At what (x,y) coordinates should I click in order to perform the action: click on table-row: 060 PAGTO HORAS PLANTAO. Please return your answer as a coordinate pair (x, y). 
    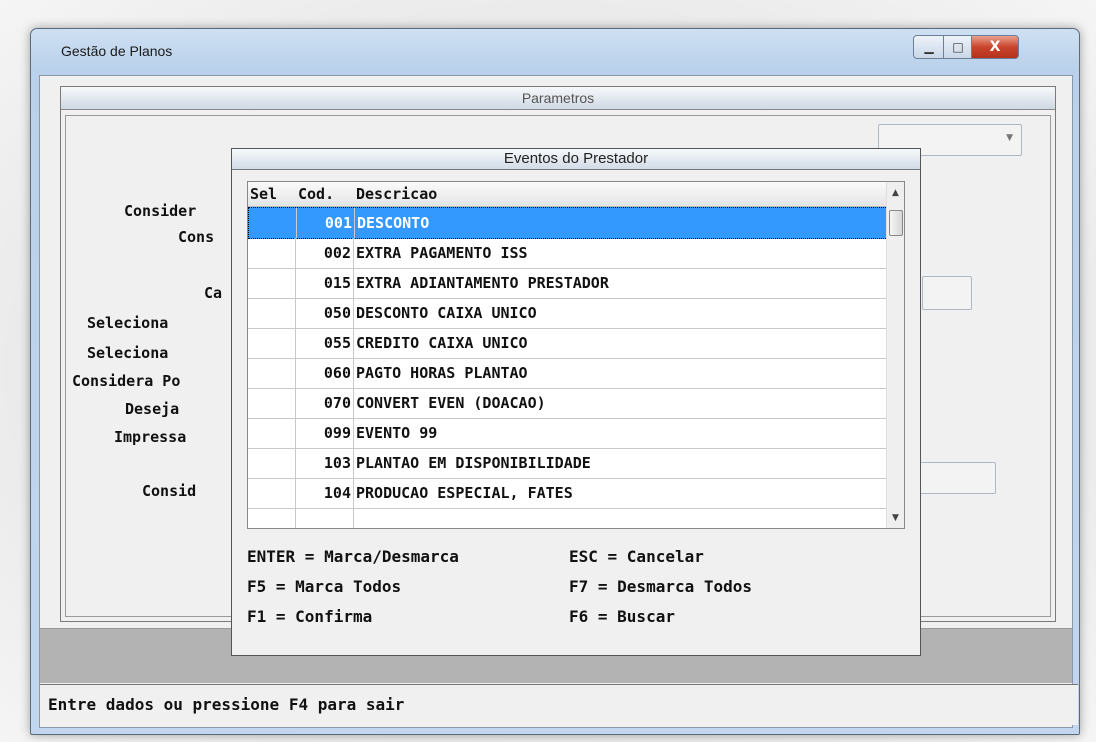
    Looking at the image, I should click on (567, 373).